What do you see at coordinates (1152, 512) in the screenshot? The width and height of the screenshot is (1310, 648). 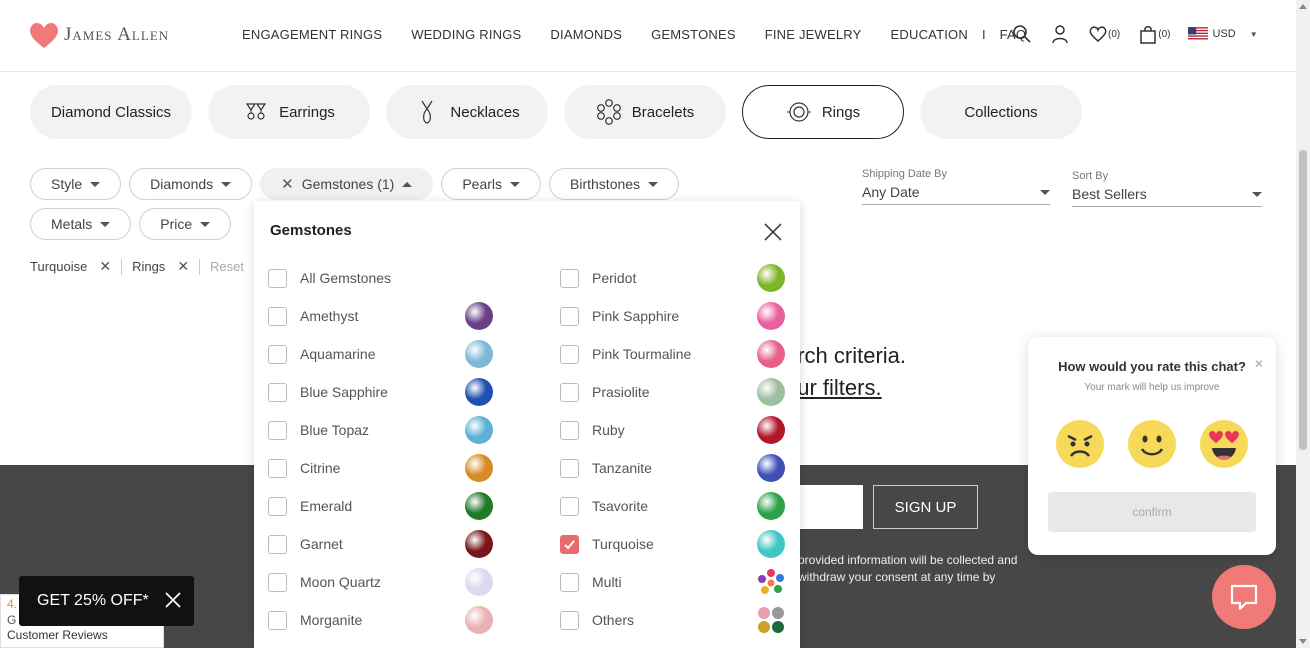 I see `confirm-button: confirm` at bounding box center [1152, 512].